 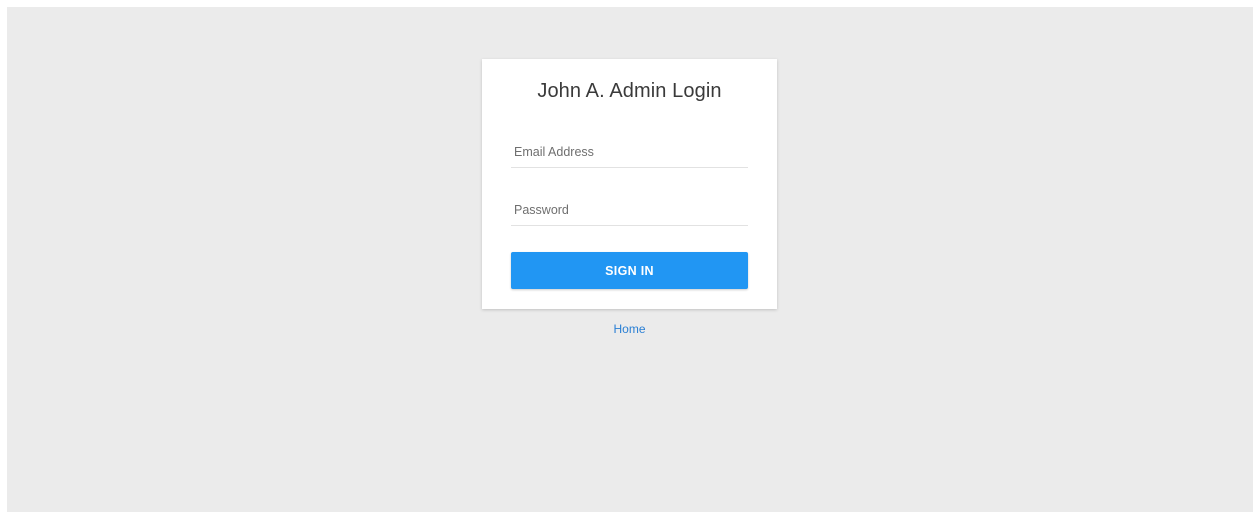 I want to click on password-input, so click(x=629, y=210).